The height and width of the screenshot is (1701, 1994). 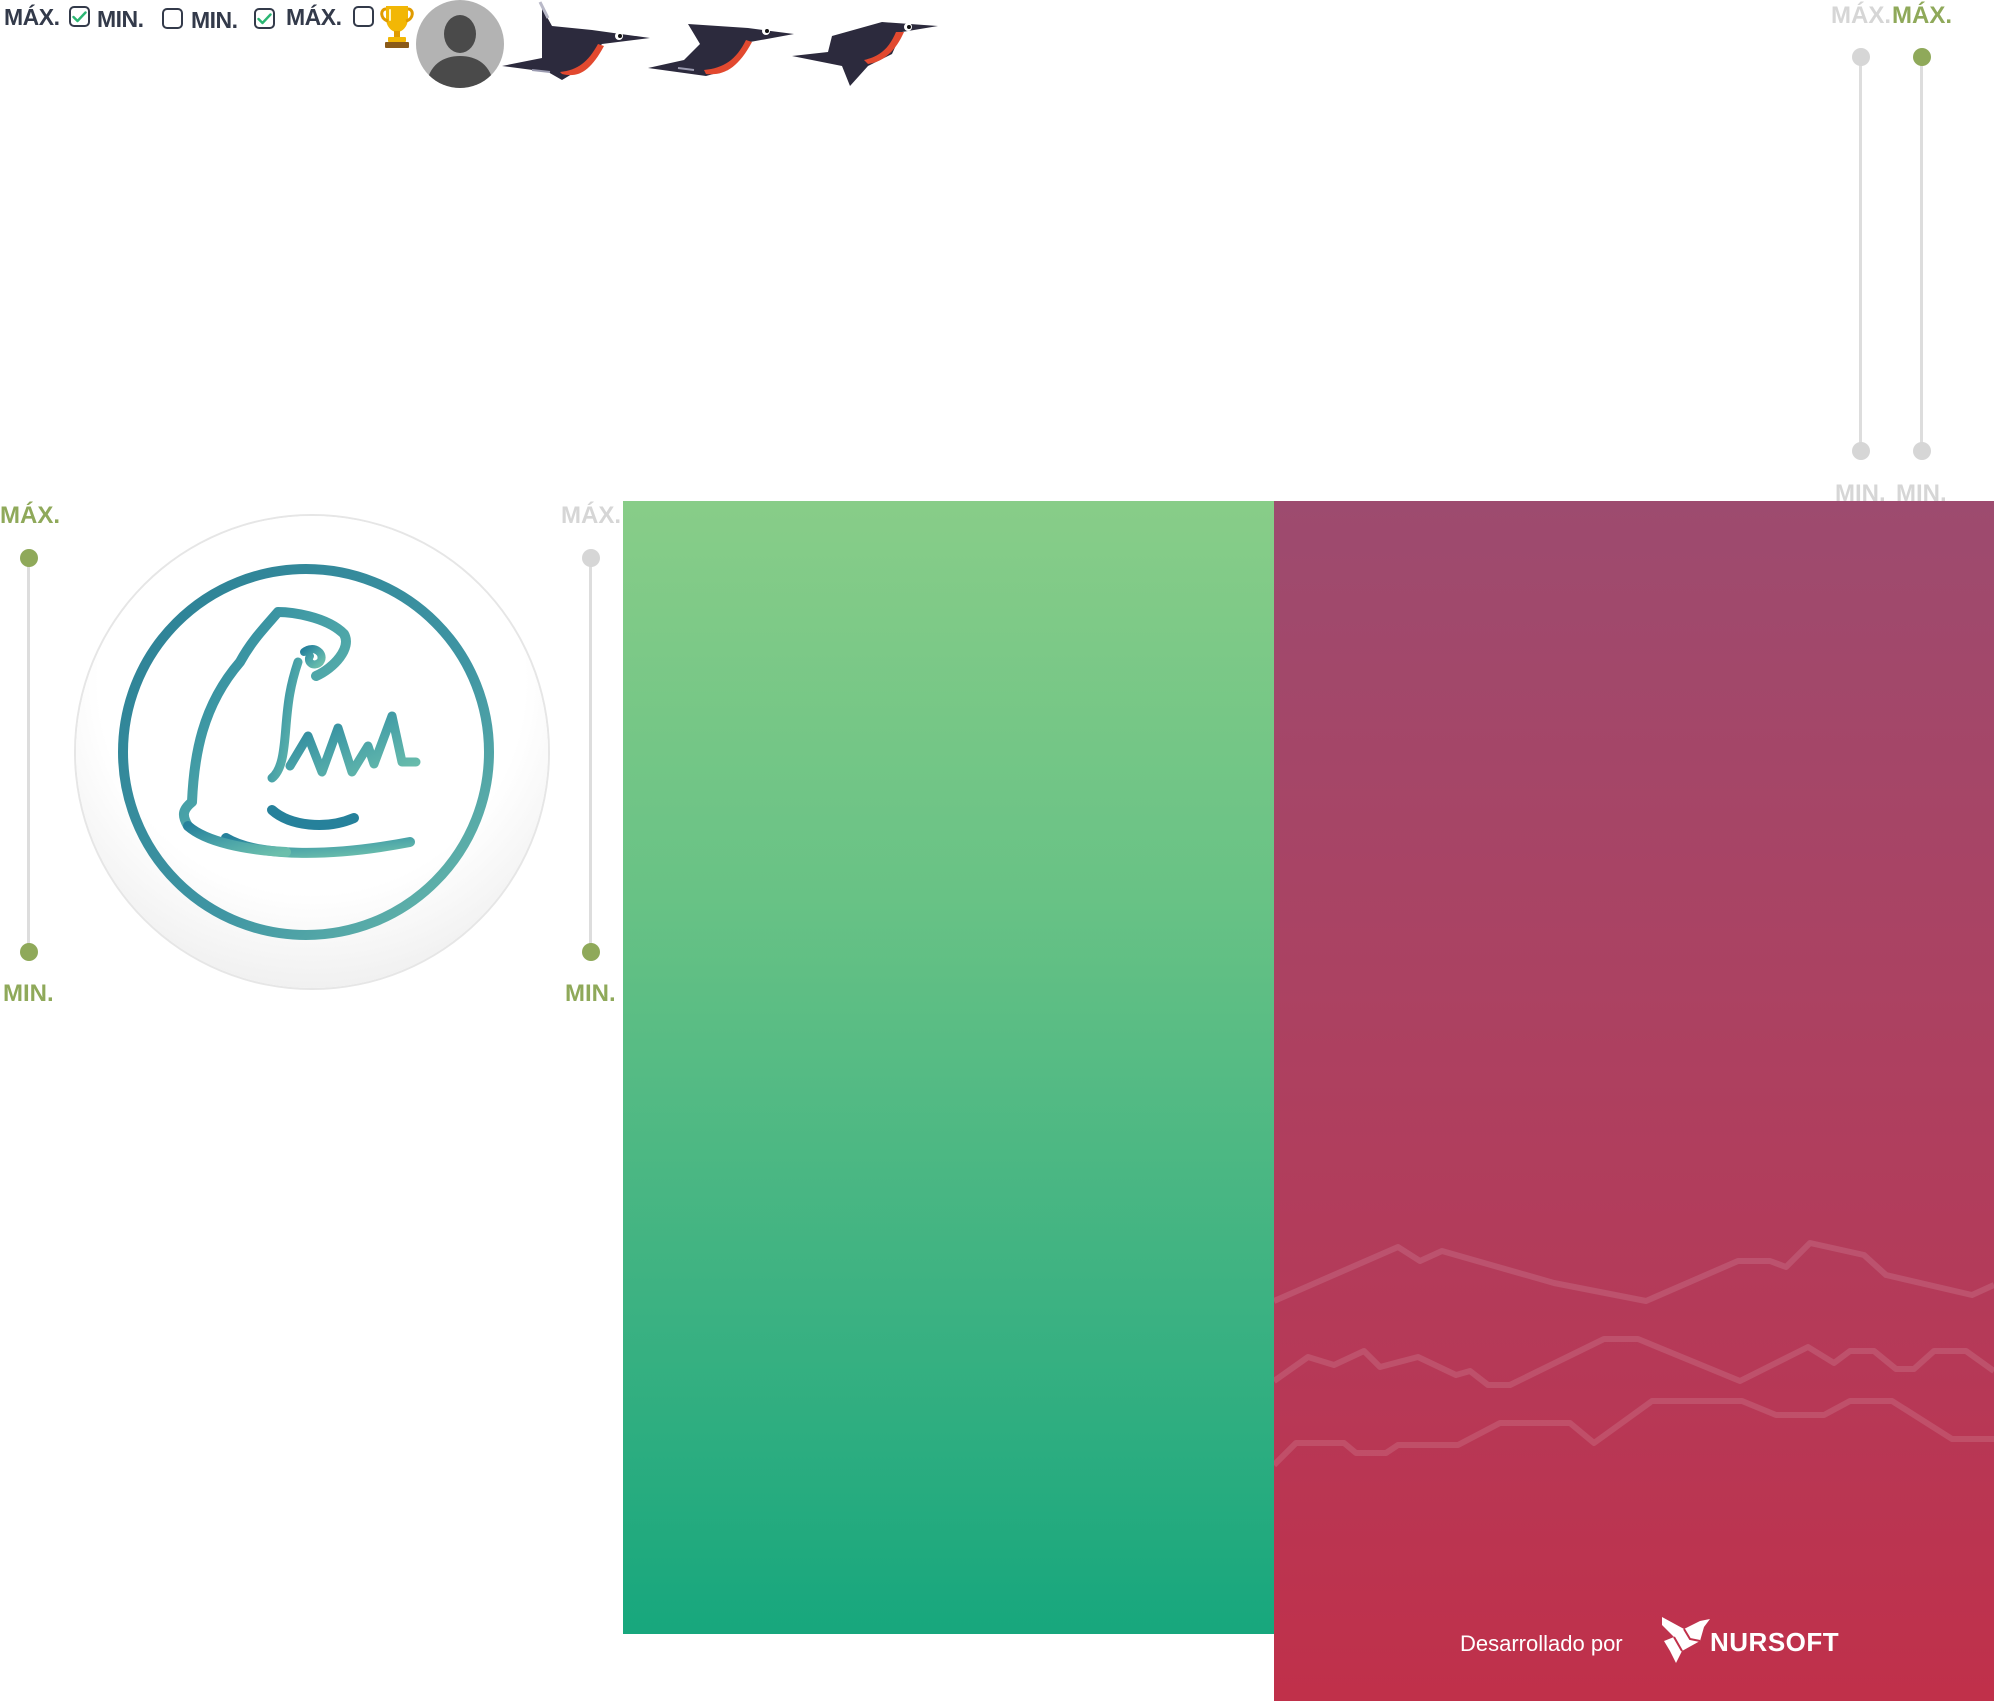 I want to click on slider-tr2-track, so click(x=1921, y=254).